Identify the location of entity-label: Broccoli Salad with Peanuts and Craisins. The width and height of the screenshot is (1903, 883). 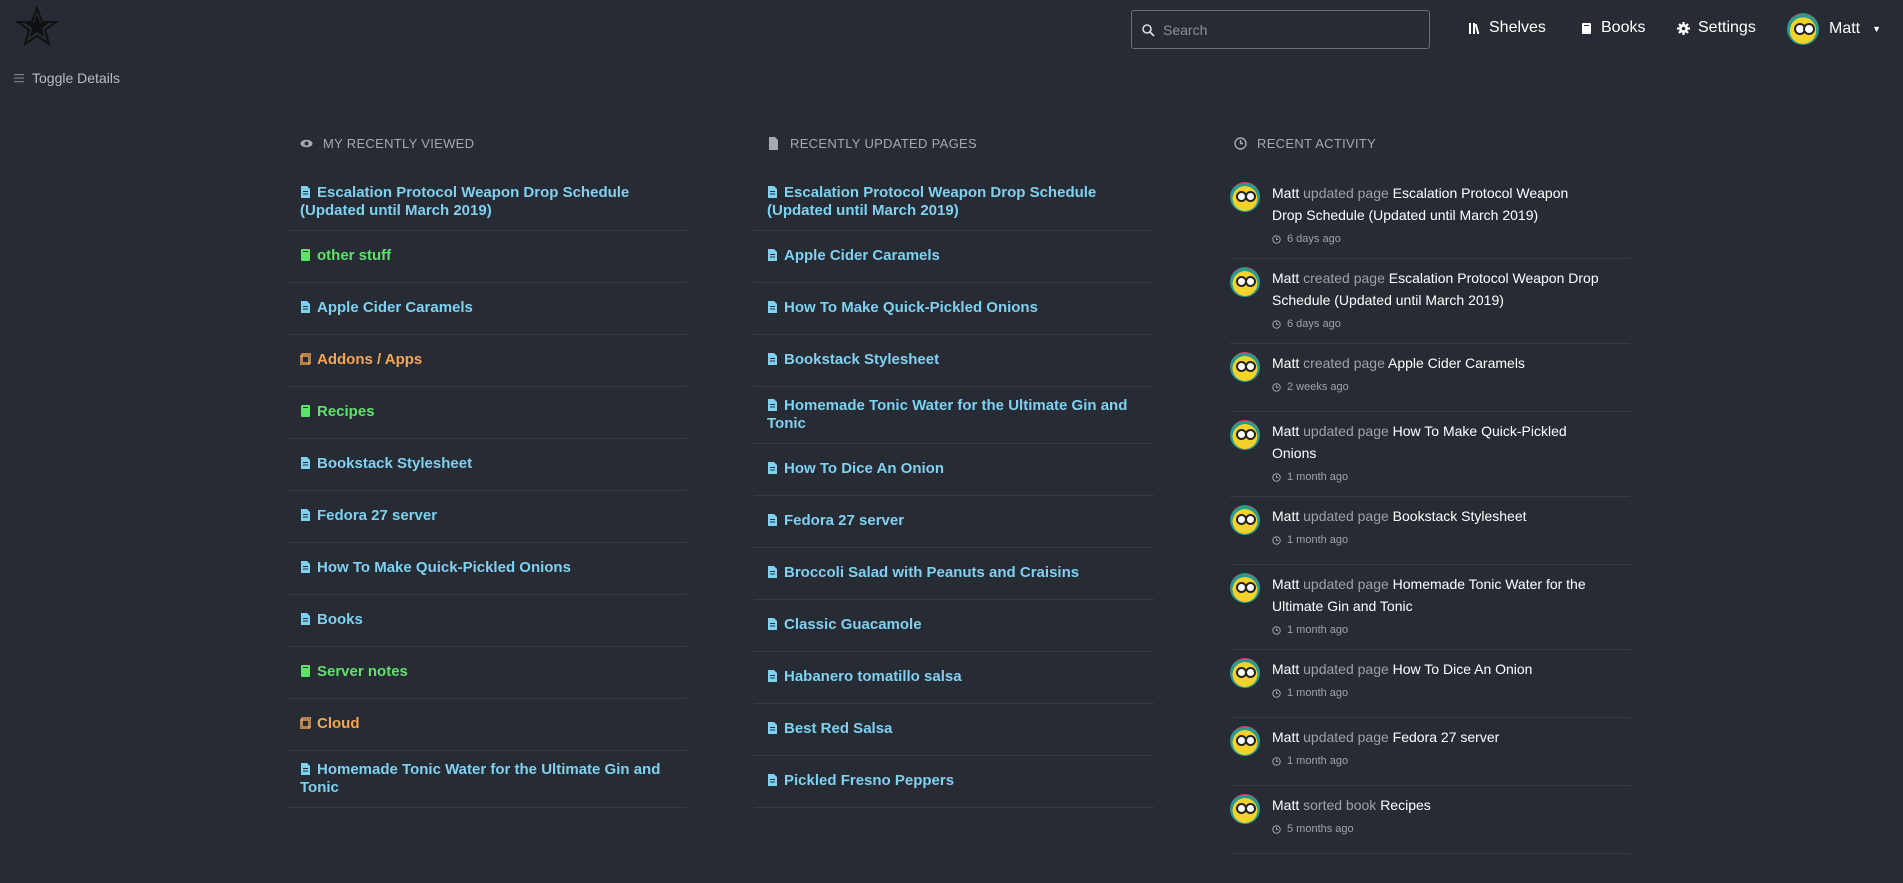
(932, 572).